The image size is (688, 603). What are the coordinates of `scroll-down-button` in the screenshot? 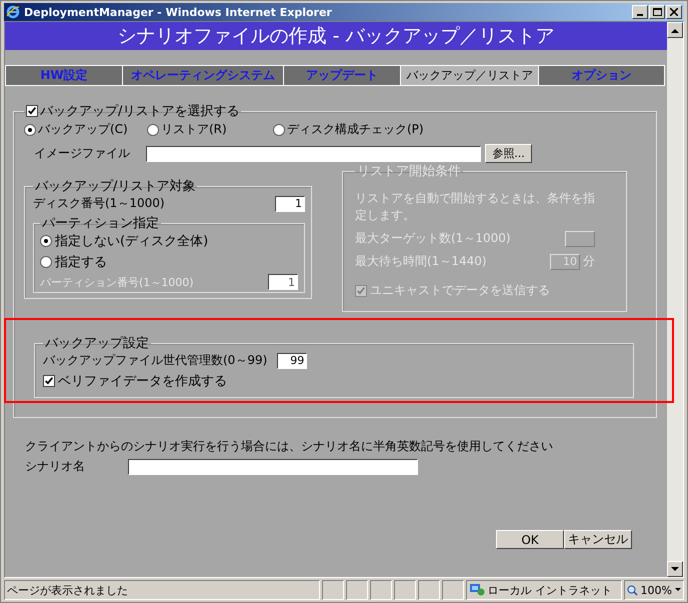 It's located at (675, 569).